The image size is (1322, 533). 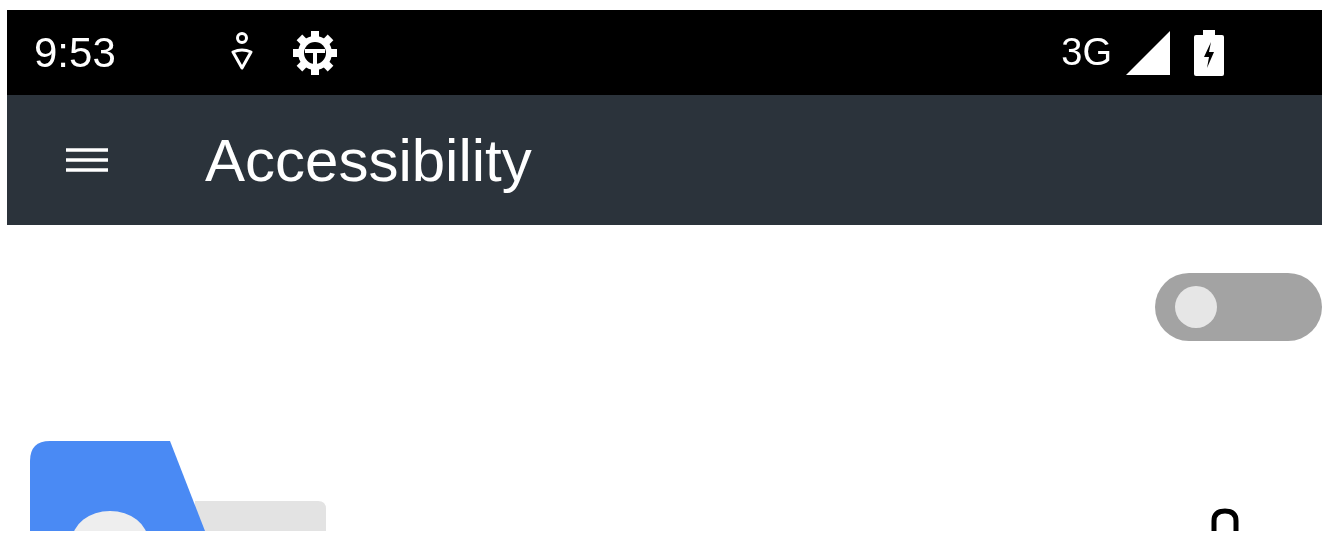 I want to click on signal-icon, so click(x=1148, y=52).